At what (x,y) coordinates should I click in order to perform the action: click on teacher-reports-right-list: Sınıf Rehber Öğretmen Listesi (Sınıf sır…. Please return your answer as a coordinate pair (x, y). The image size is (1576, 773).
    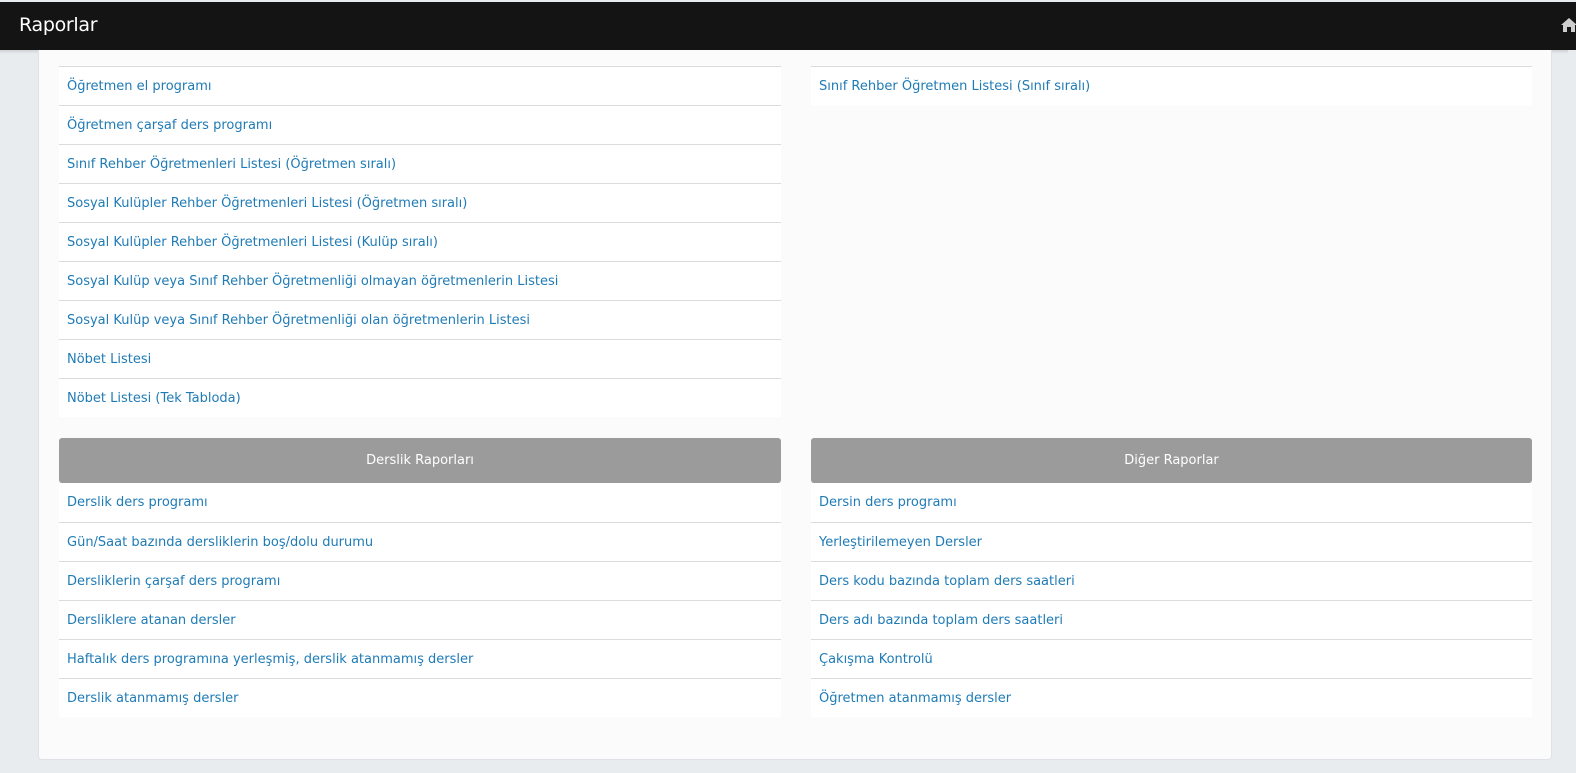
    Looking at the image, I should click on (1171, 85).